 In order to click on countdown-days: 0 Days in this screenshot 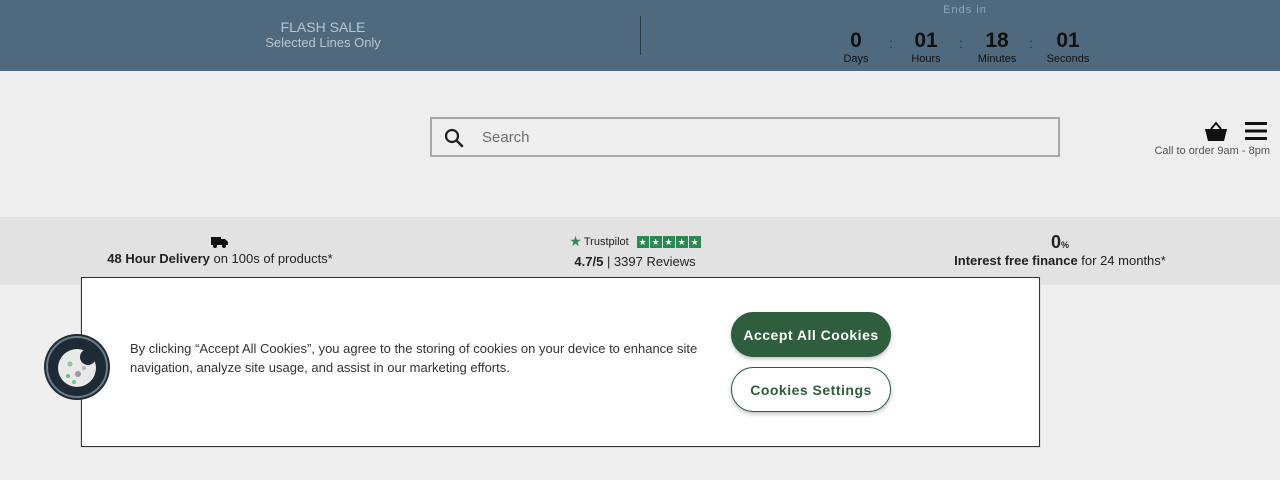, I will do `click(856, 47)`.